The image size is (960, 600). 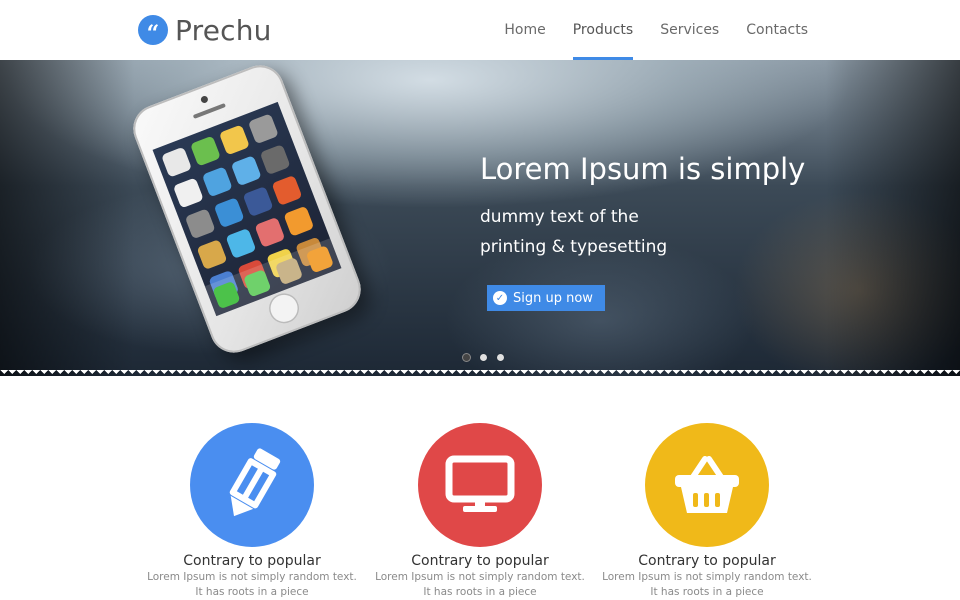 What do you see at coordinates (559, 217) in the screenshot?
I see `hero-subtitle-line1: dummy text of the` at bounding box center [559, 217].